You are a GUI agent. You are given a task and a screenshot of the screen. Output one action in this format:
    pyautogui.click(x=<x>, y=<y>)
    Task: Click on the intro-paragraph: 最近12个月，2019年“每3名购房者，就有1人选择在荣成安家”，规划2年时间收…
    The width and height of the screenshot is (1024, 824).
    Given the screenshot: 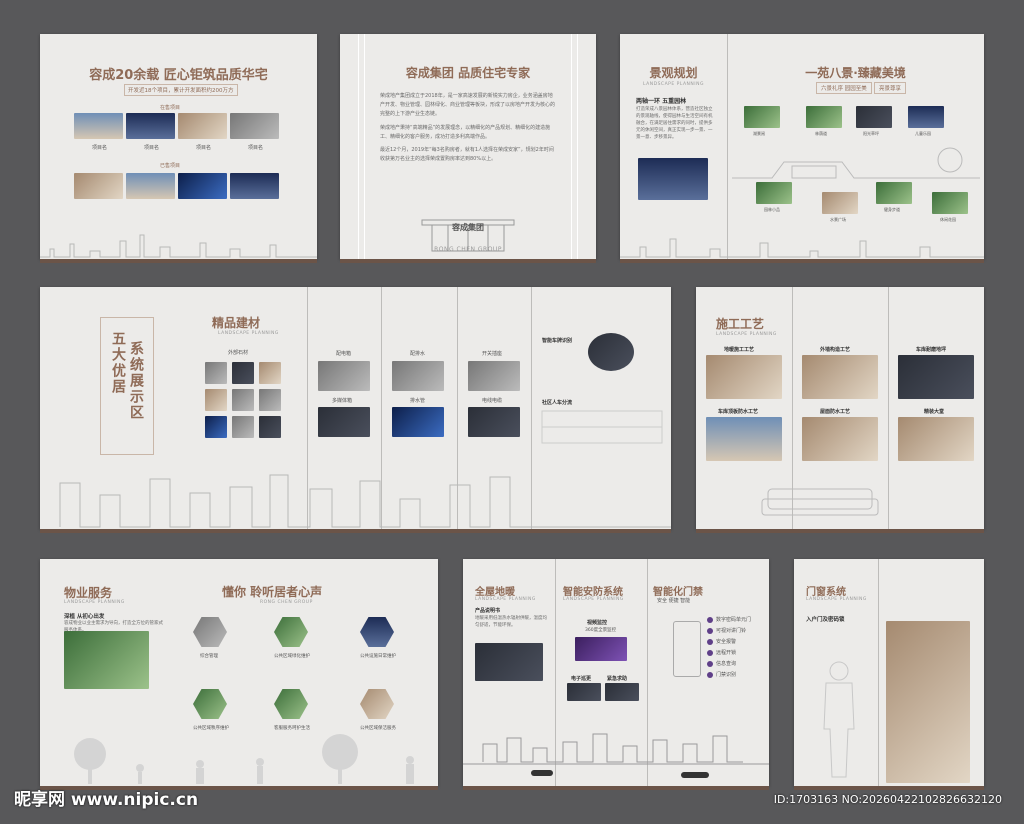 What is the action you would take?
    pyautogui.click(x=467, y=154)
    